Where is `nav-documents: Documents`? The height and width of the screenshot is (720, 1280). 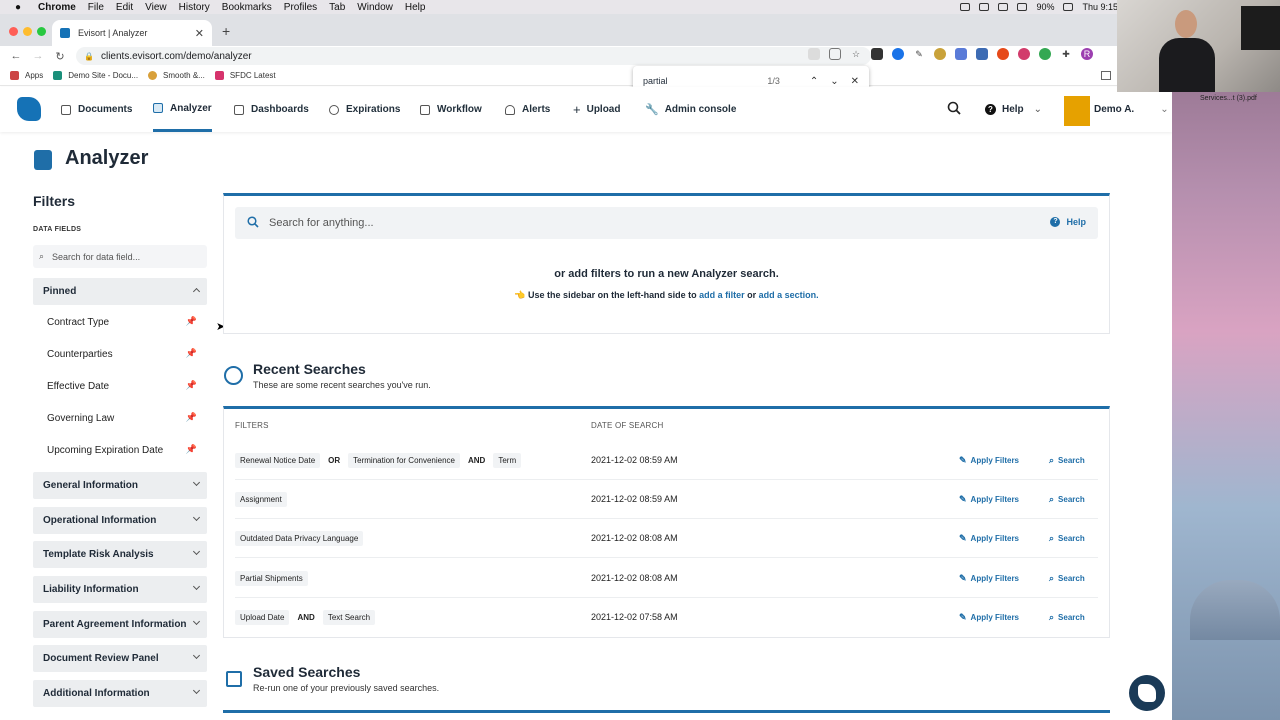 nav-documents: Documents is located at coordinates (96, 109).